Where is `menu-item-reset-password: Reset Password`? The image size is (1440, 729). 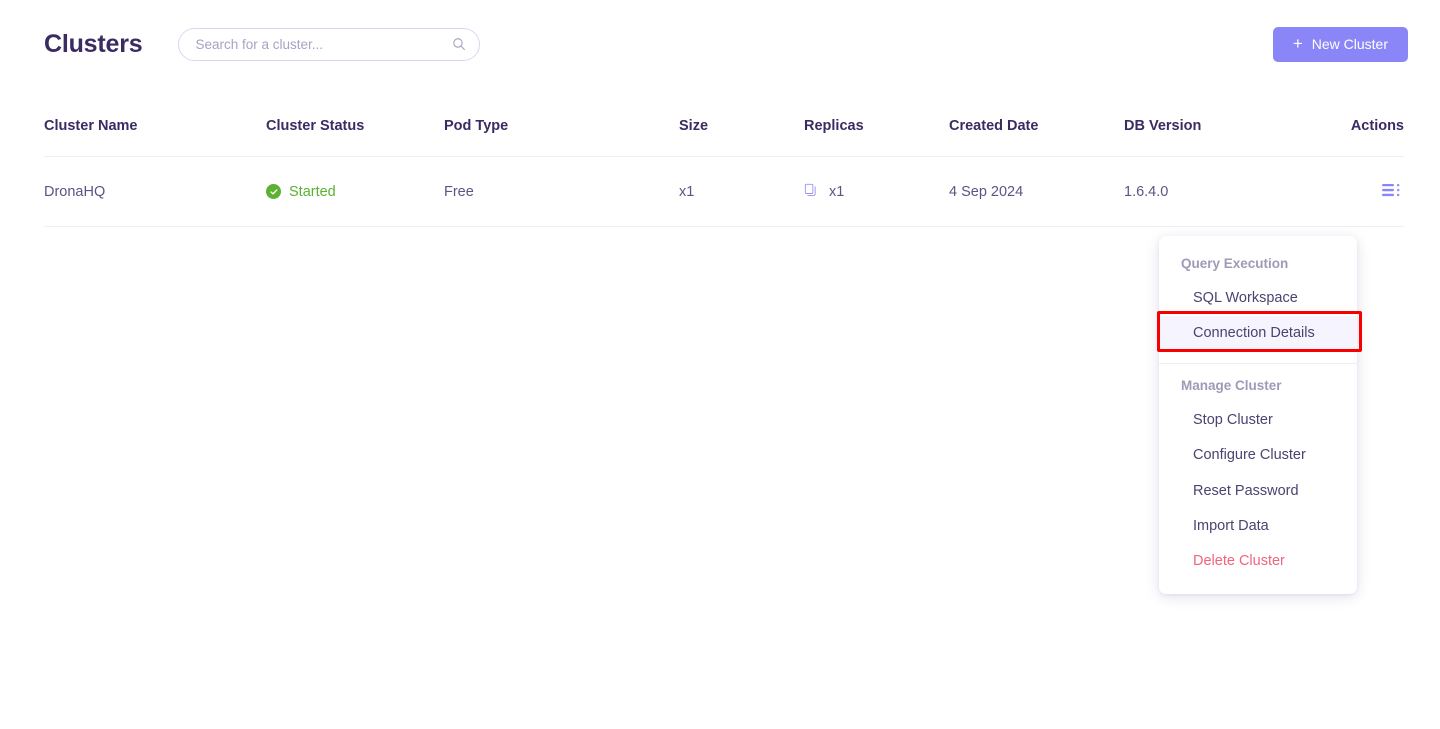 menu-item-reset-password: Reset Password is located at coordinates (1258, 491).